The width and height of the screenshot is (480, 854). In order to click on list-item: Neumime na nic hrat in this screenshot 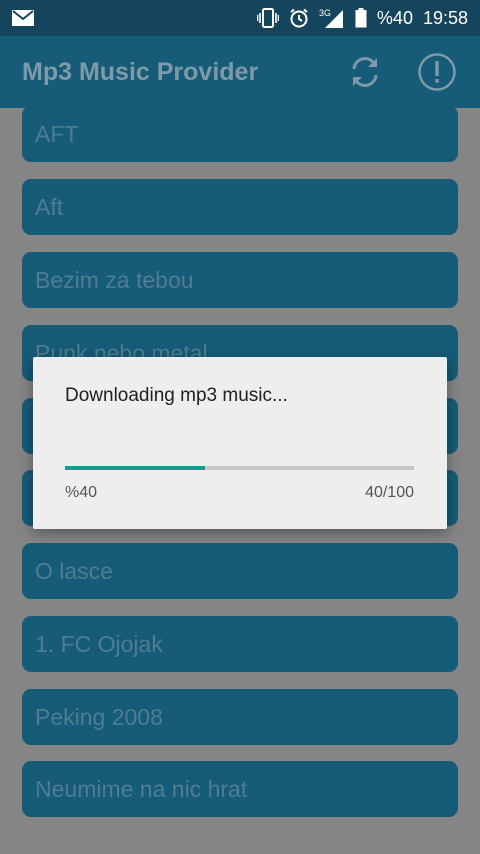, I will do `click(240, 789)`.